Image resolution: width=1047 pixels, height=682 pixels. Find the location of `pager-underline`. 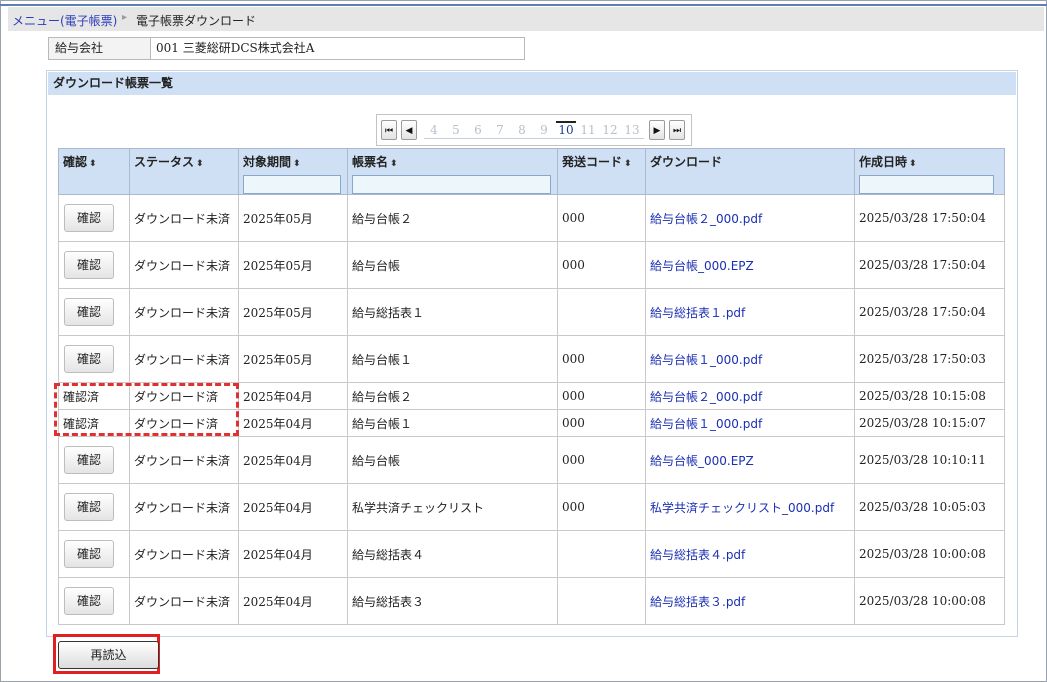

pager-underline is located at coordinates (534, 138).